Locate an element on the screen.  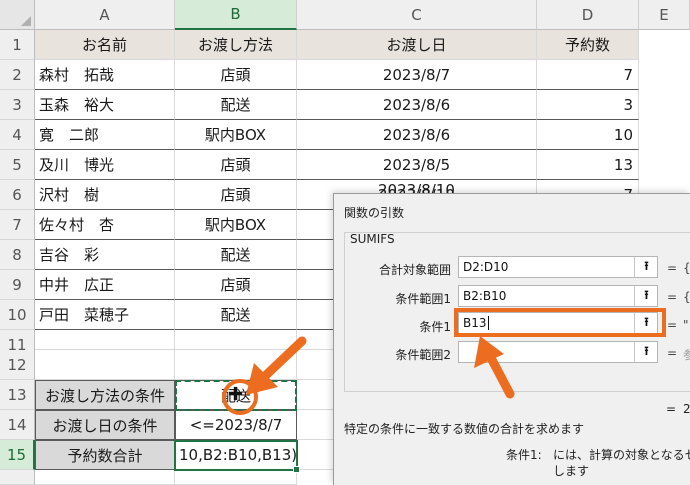
arg-label-criteria-range2: 条件範囲2 is located at coordinates (423, 355).